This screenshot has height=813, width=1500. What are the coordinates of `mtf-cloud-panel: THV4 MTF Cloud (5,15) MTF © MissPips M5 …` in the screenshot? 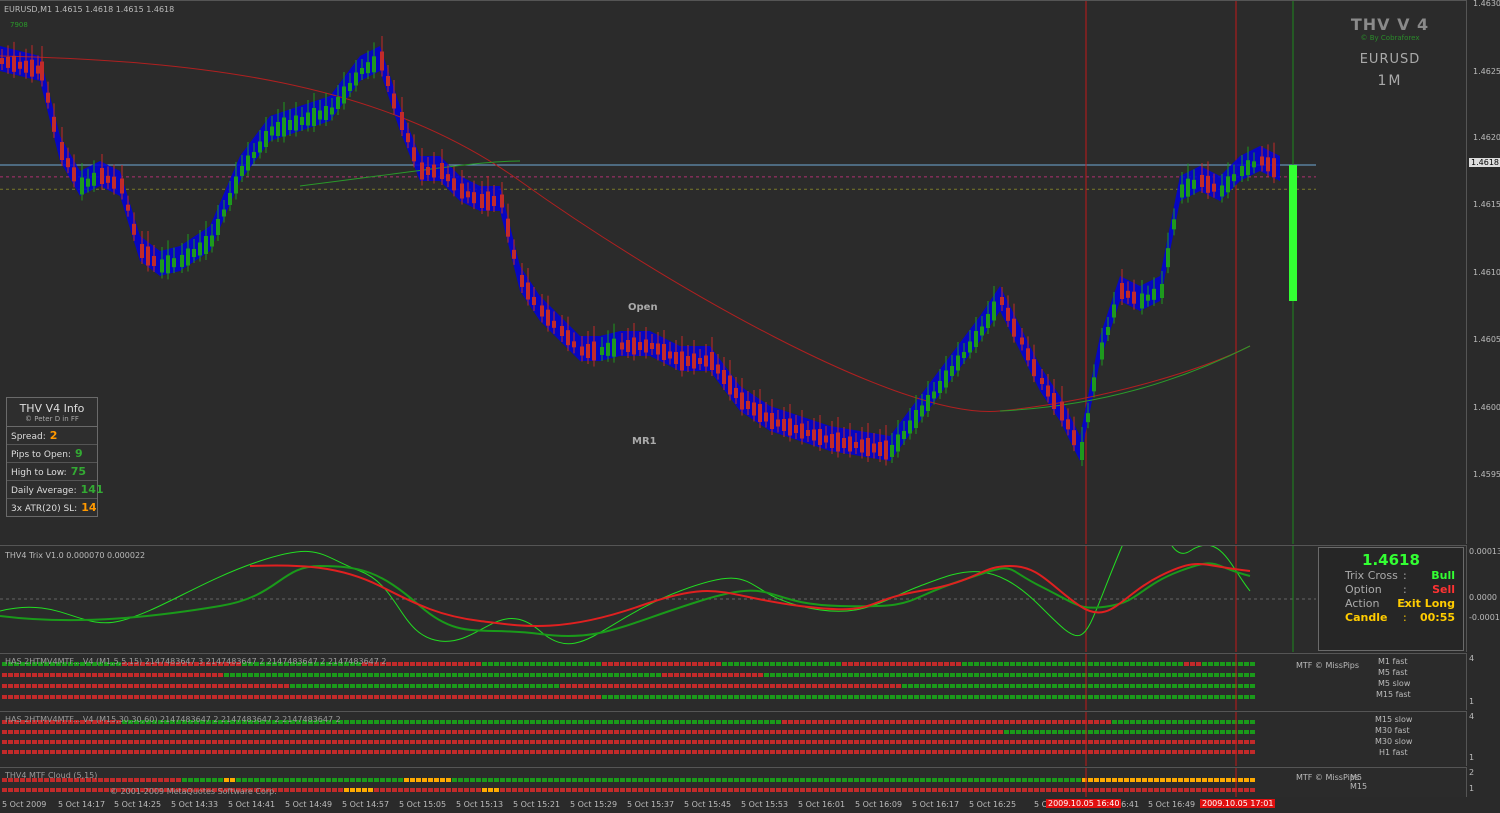 It's located at (733, 782).